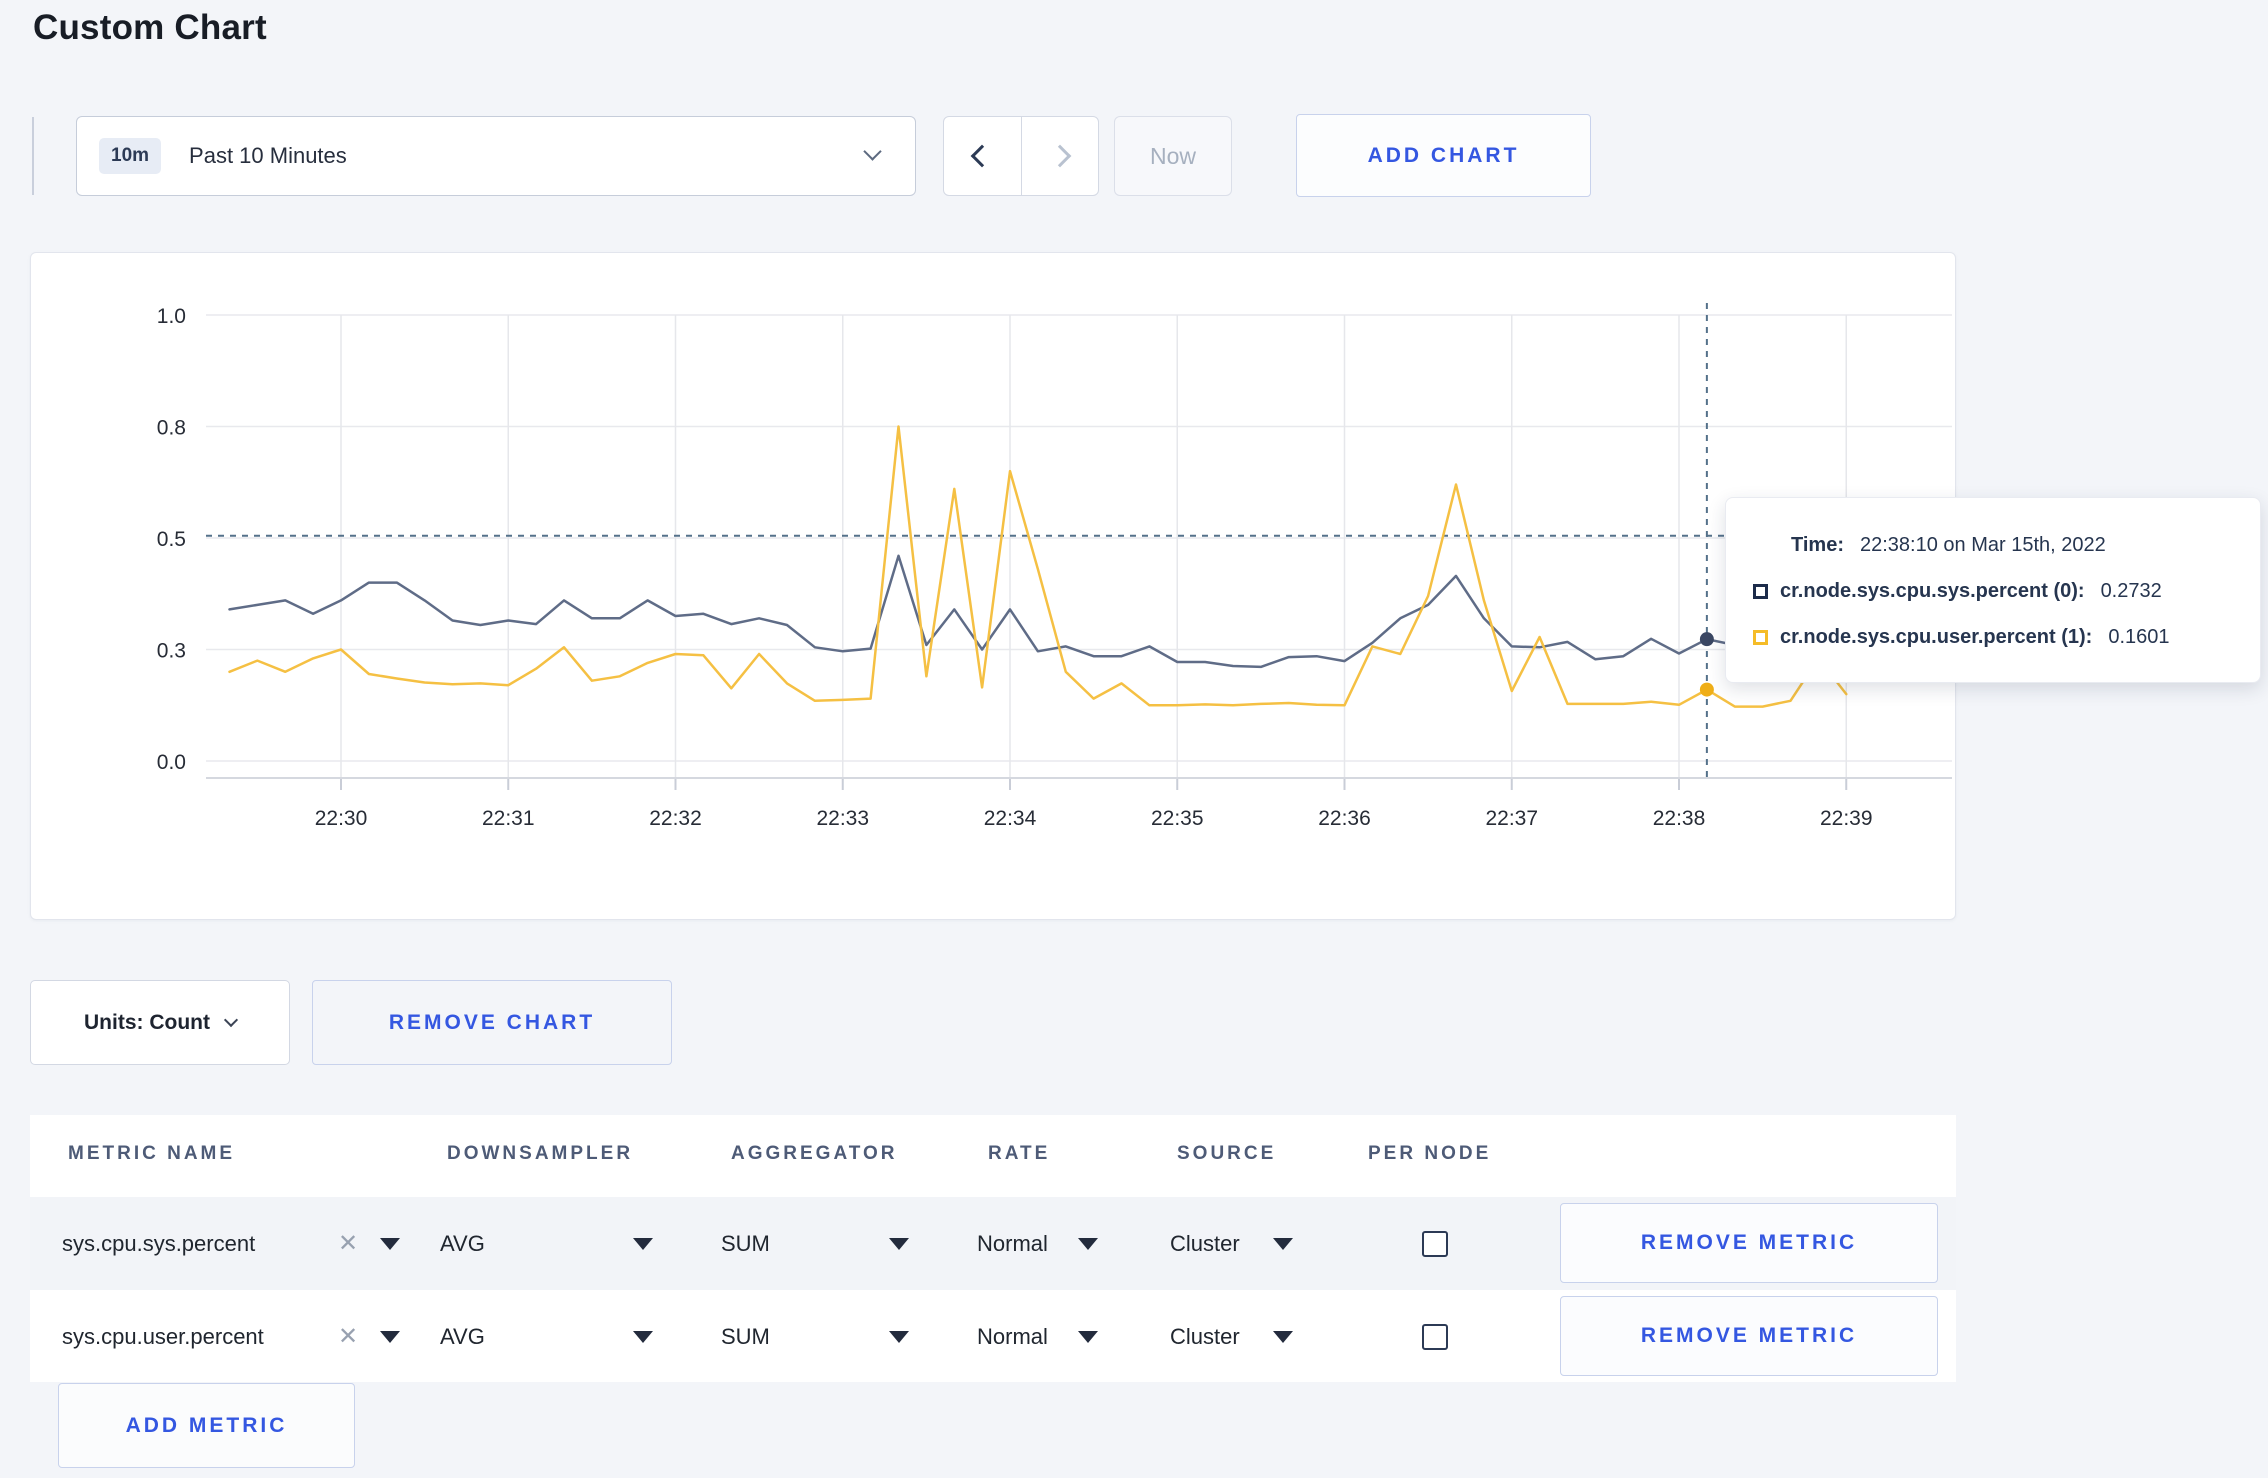  I want to click on add-metric-button: ADD METRIC, so click(206, 1425).